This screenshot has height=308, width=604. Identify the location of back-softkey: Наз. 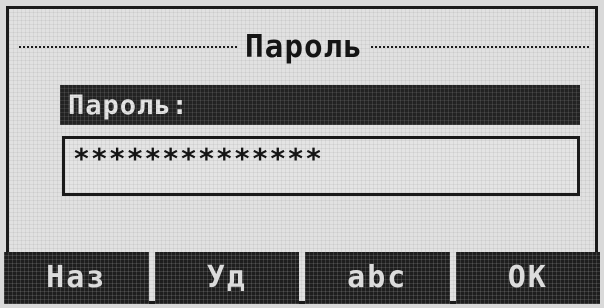
(76, 278).